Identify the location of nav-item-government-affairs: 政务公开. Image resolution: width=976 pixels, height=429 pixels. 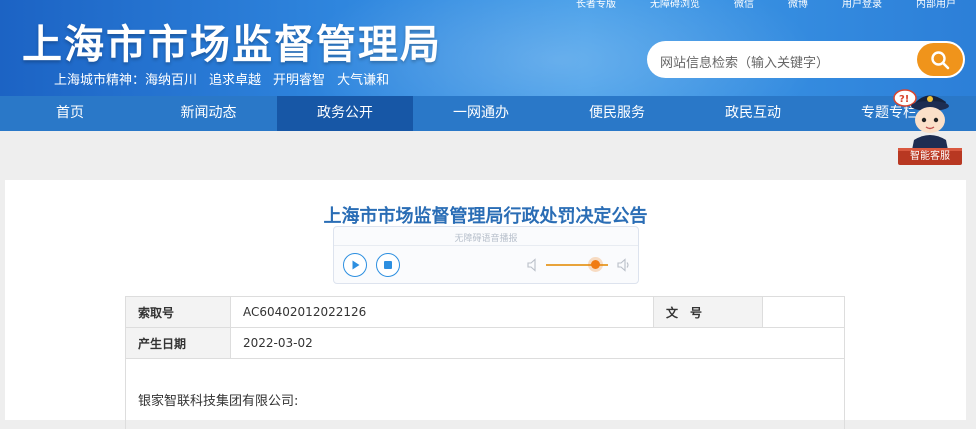
(345, 113).